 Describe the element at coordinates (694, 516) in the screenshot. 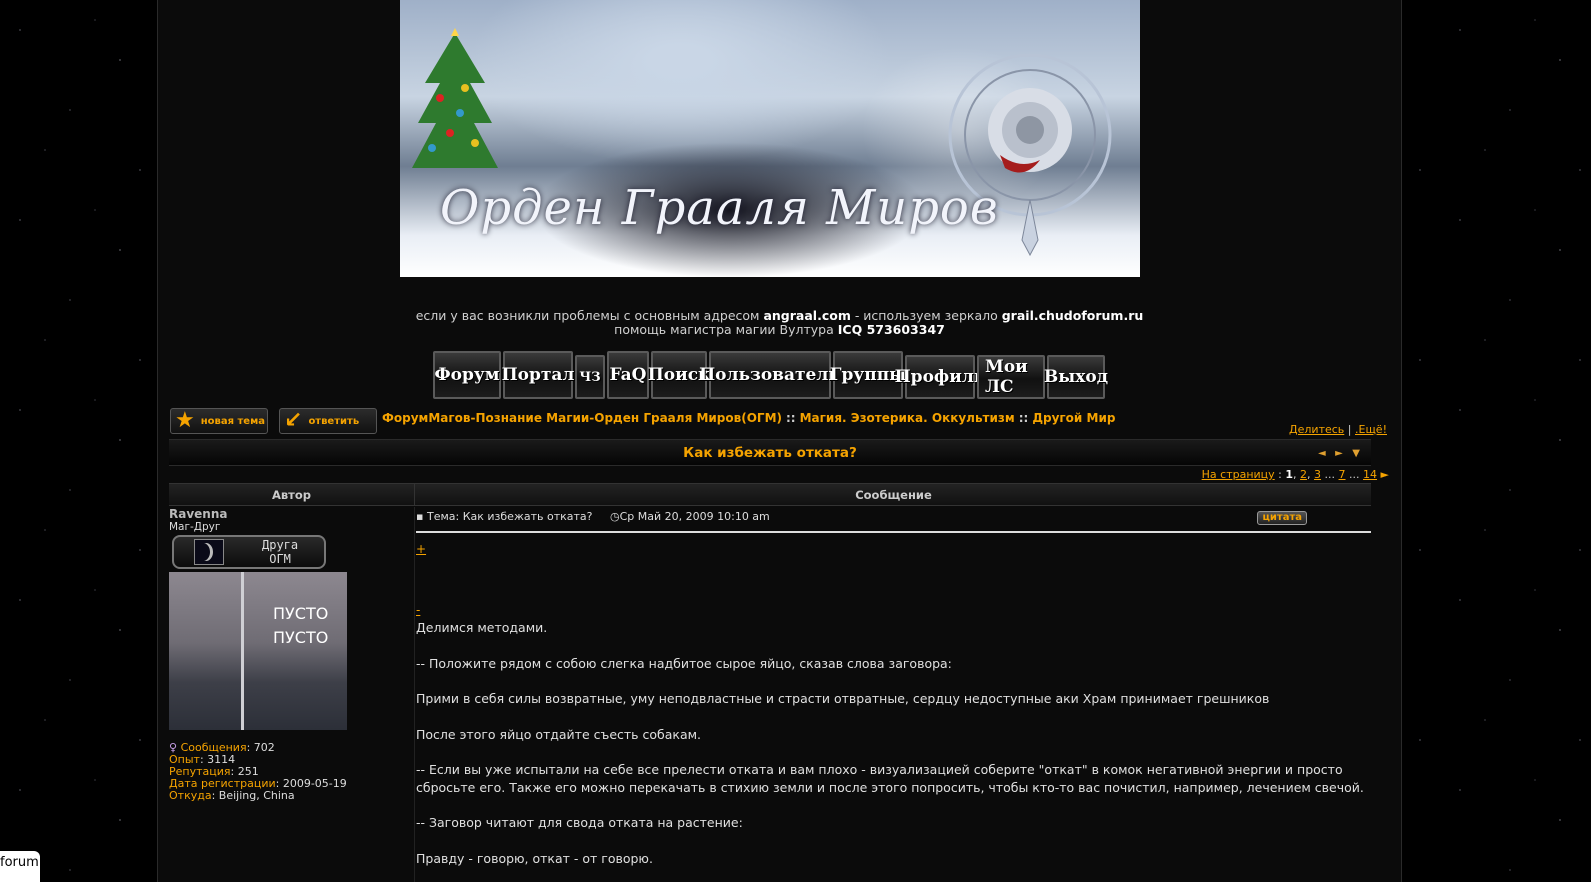

I see `post-date: Ср Май 20, 2009 10:10 am` at that location.